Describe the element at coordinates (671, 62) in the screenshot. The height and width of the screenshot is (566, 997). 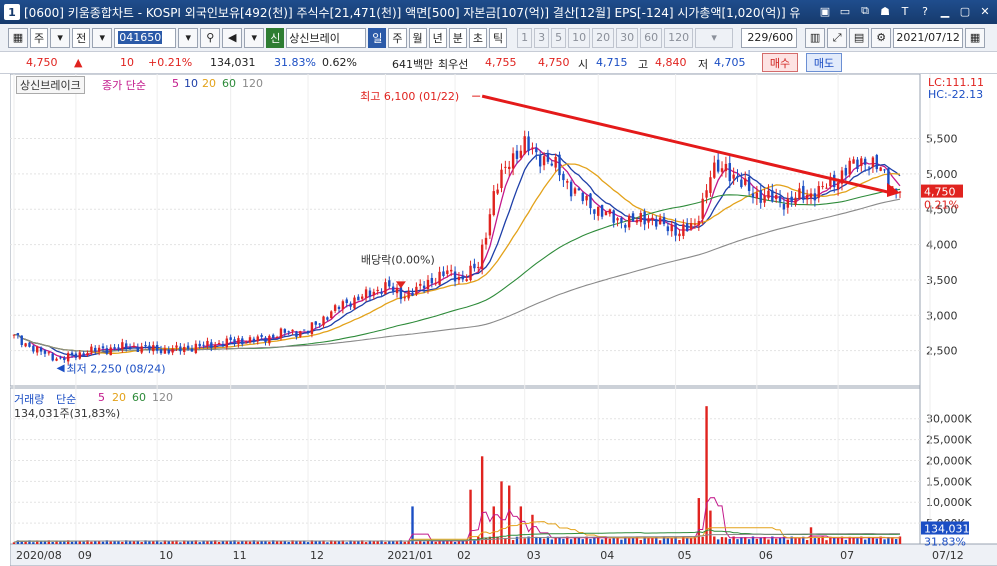
I see `high-price: 4,840` at that location.